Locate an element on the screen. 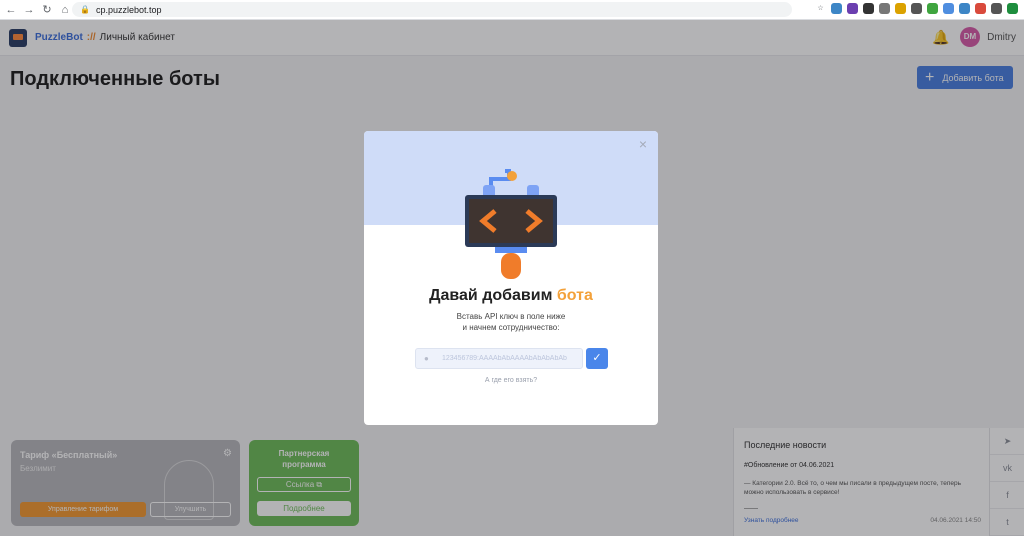  close-icon: × is located at coordinates (643, 144).